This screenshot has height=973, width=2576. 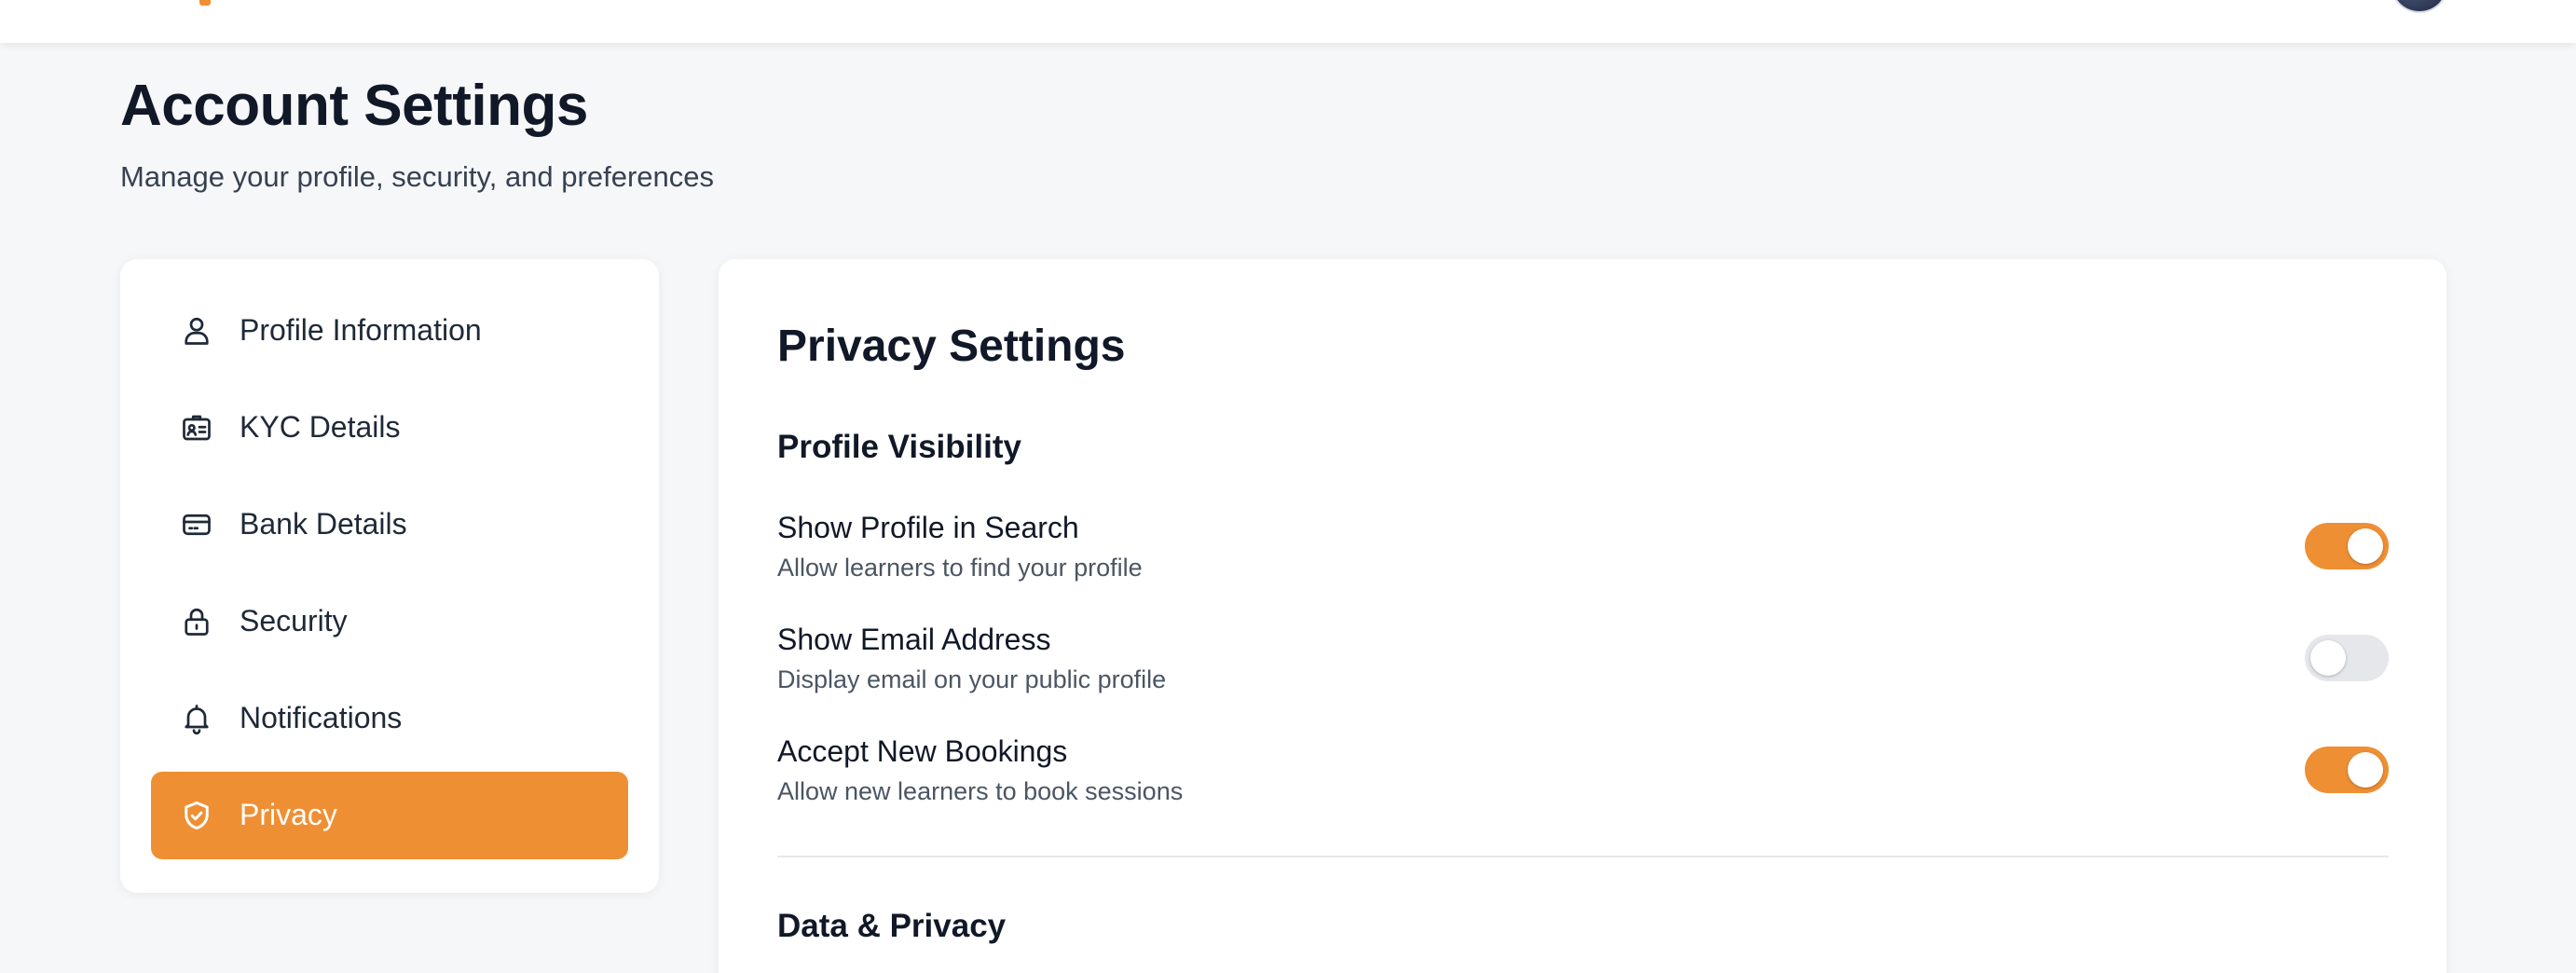 I want to click on page-title: Account Settings, so click(x=354, y=106).